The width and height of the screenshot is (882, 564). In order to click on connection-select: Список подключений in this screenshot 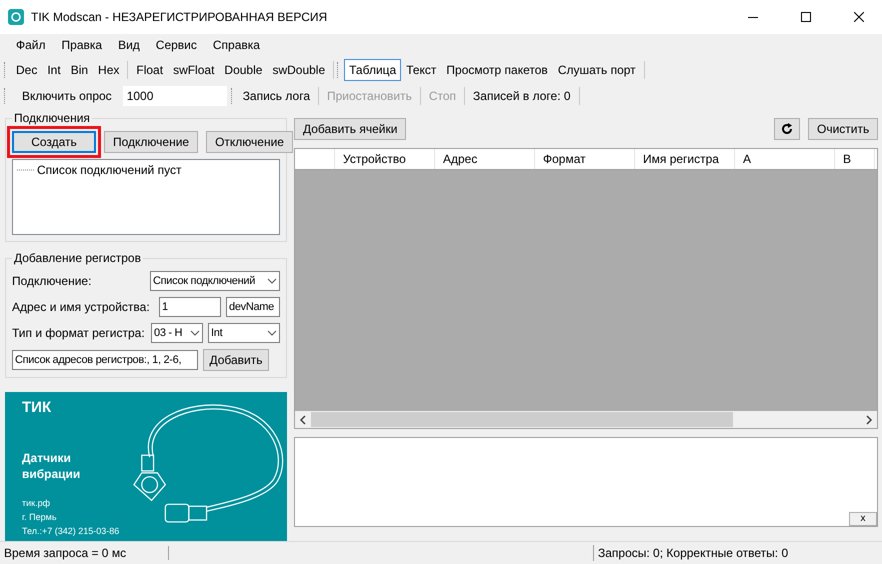, I will do `click(215, 281)`.